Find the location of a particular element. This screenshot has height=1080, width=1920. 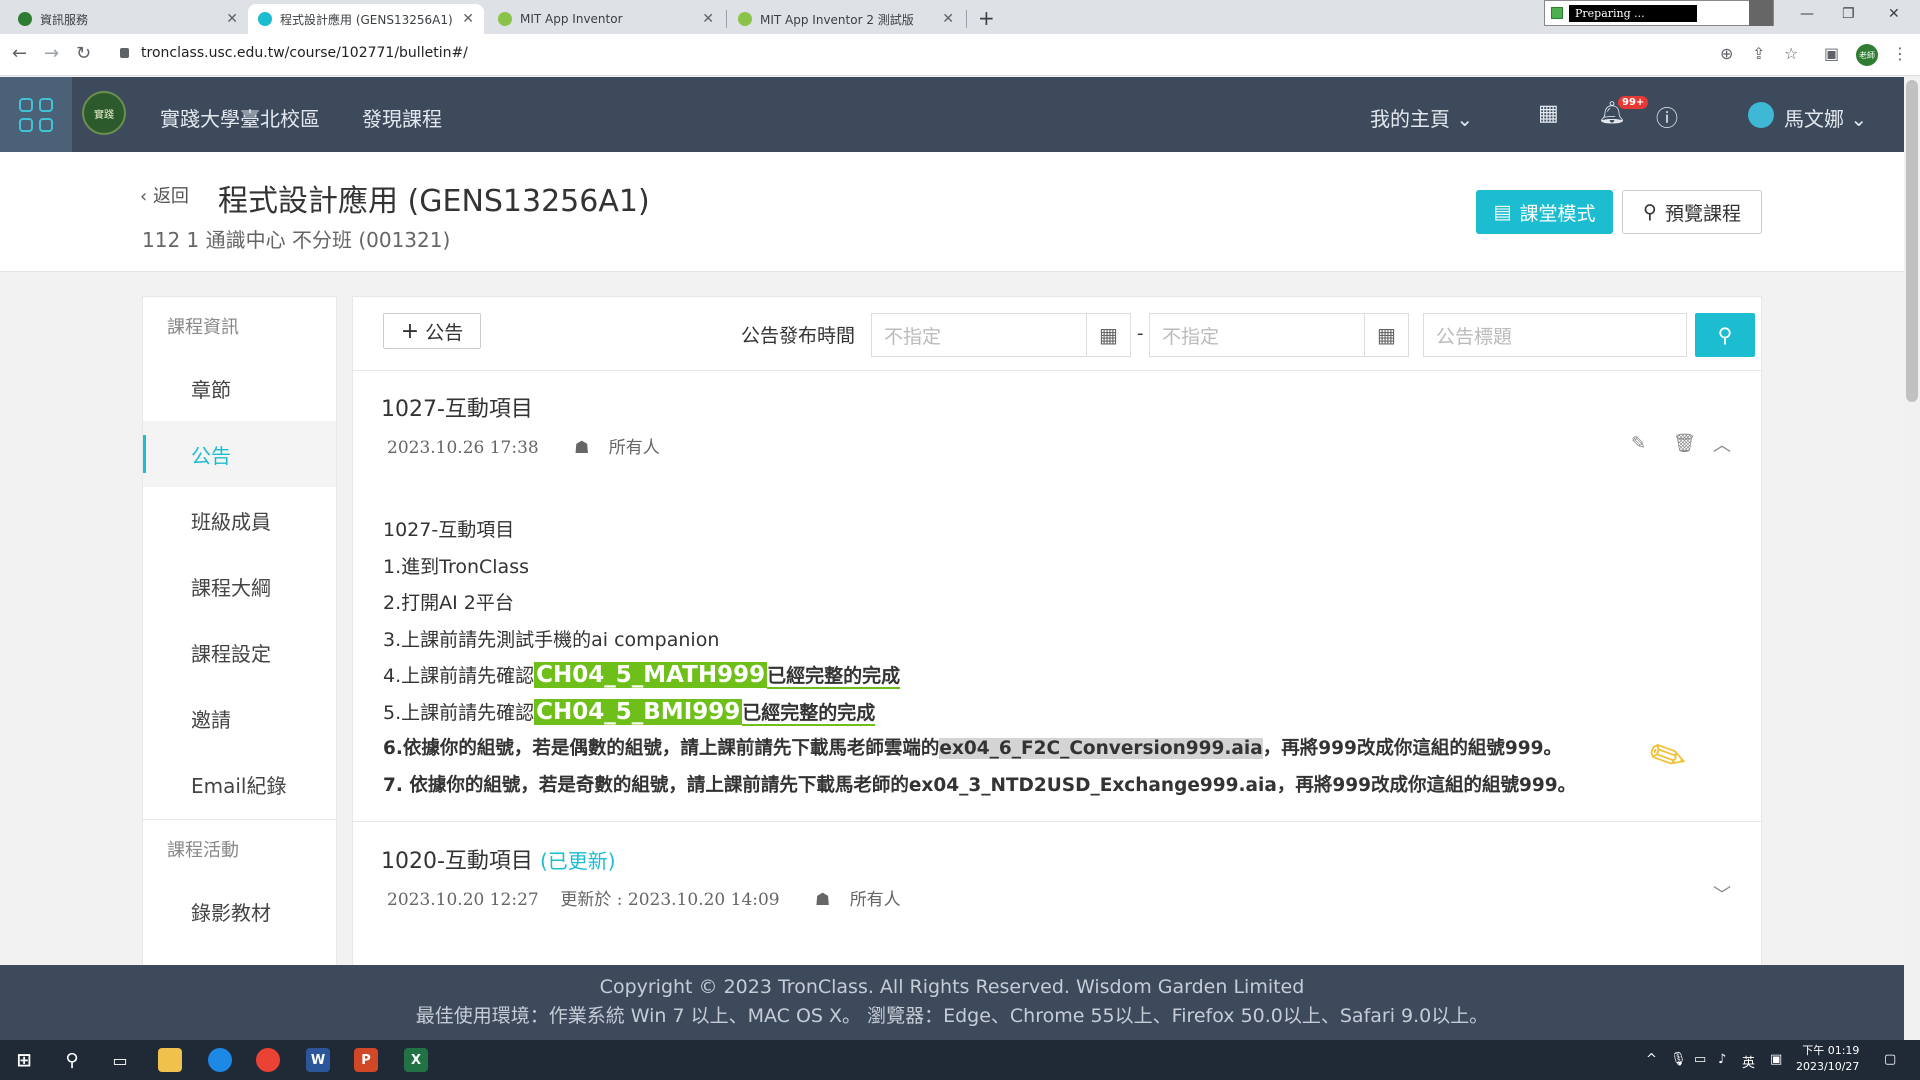

ime-mode-icon: ▣ is located at coordinates (1776, 1059).